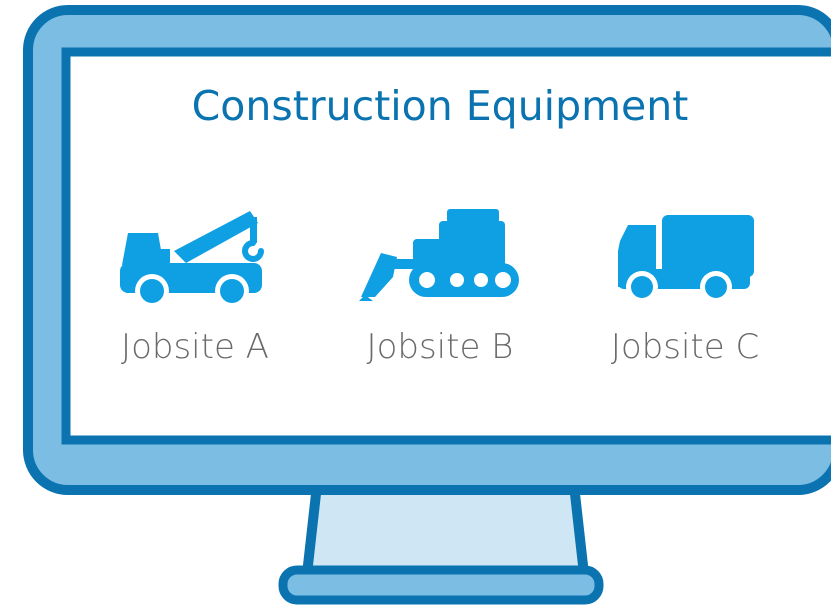 This screenshot has width=831, height=606. I want to click on screen-title: Construction Equipment, so click(440, 106).